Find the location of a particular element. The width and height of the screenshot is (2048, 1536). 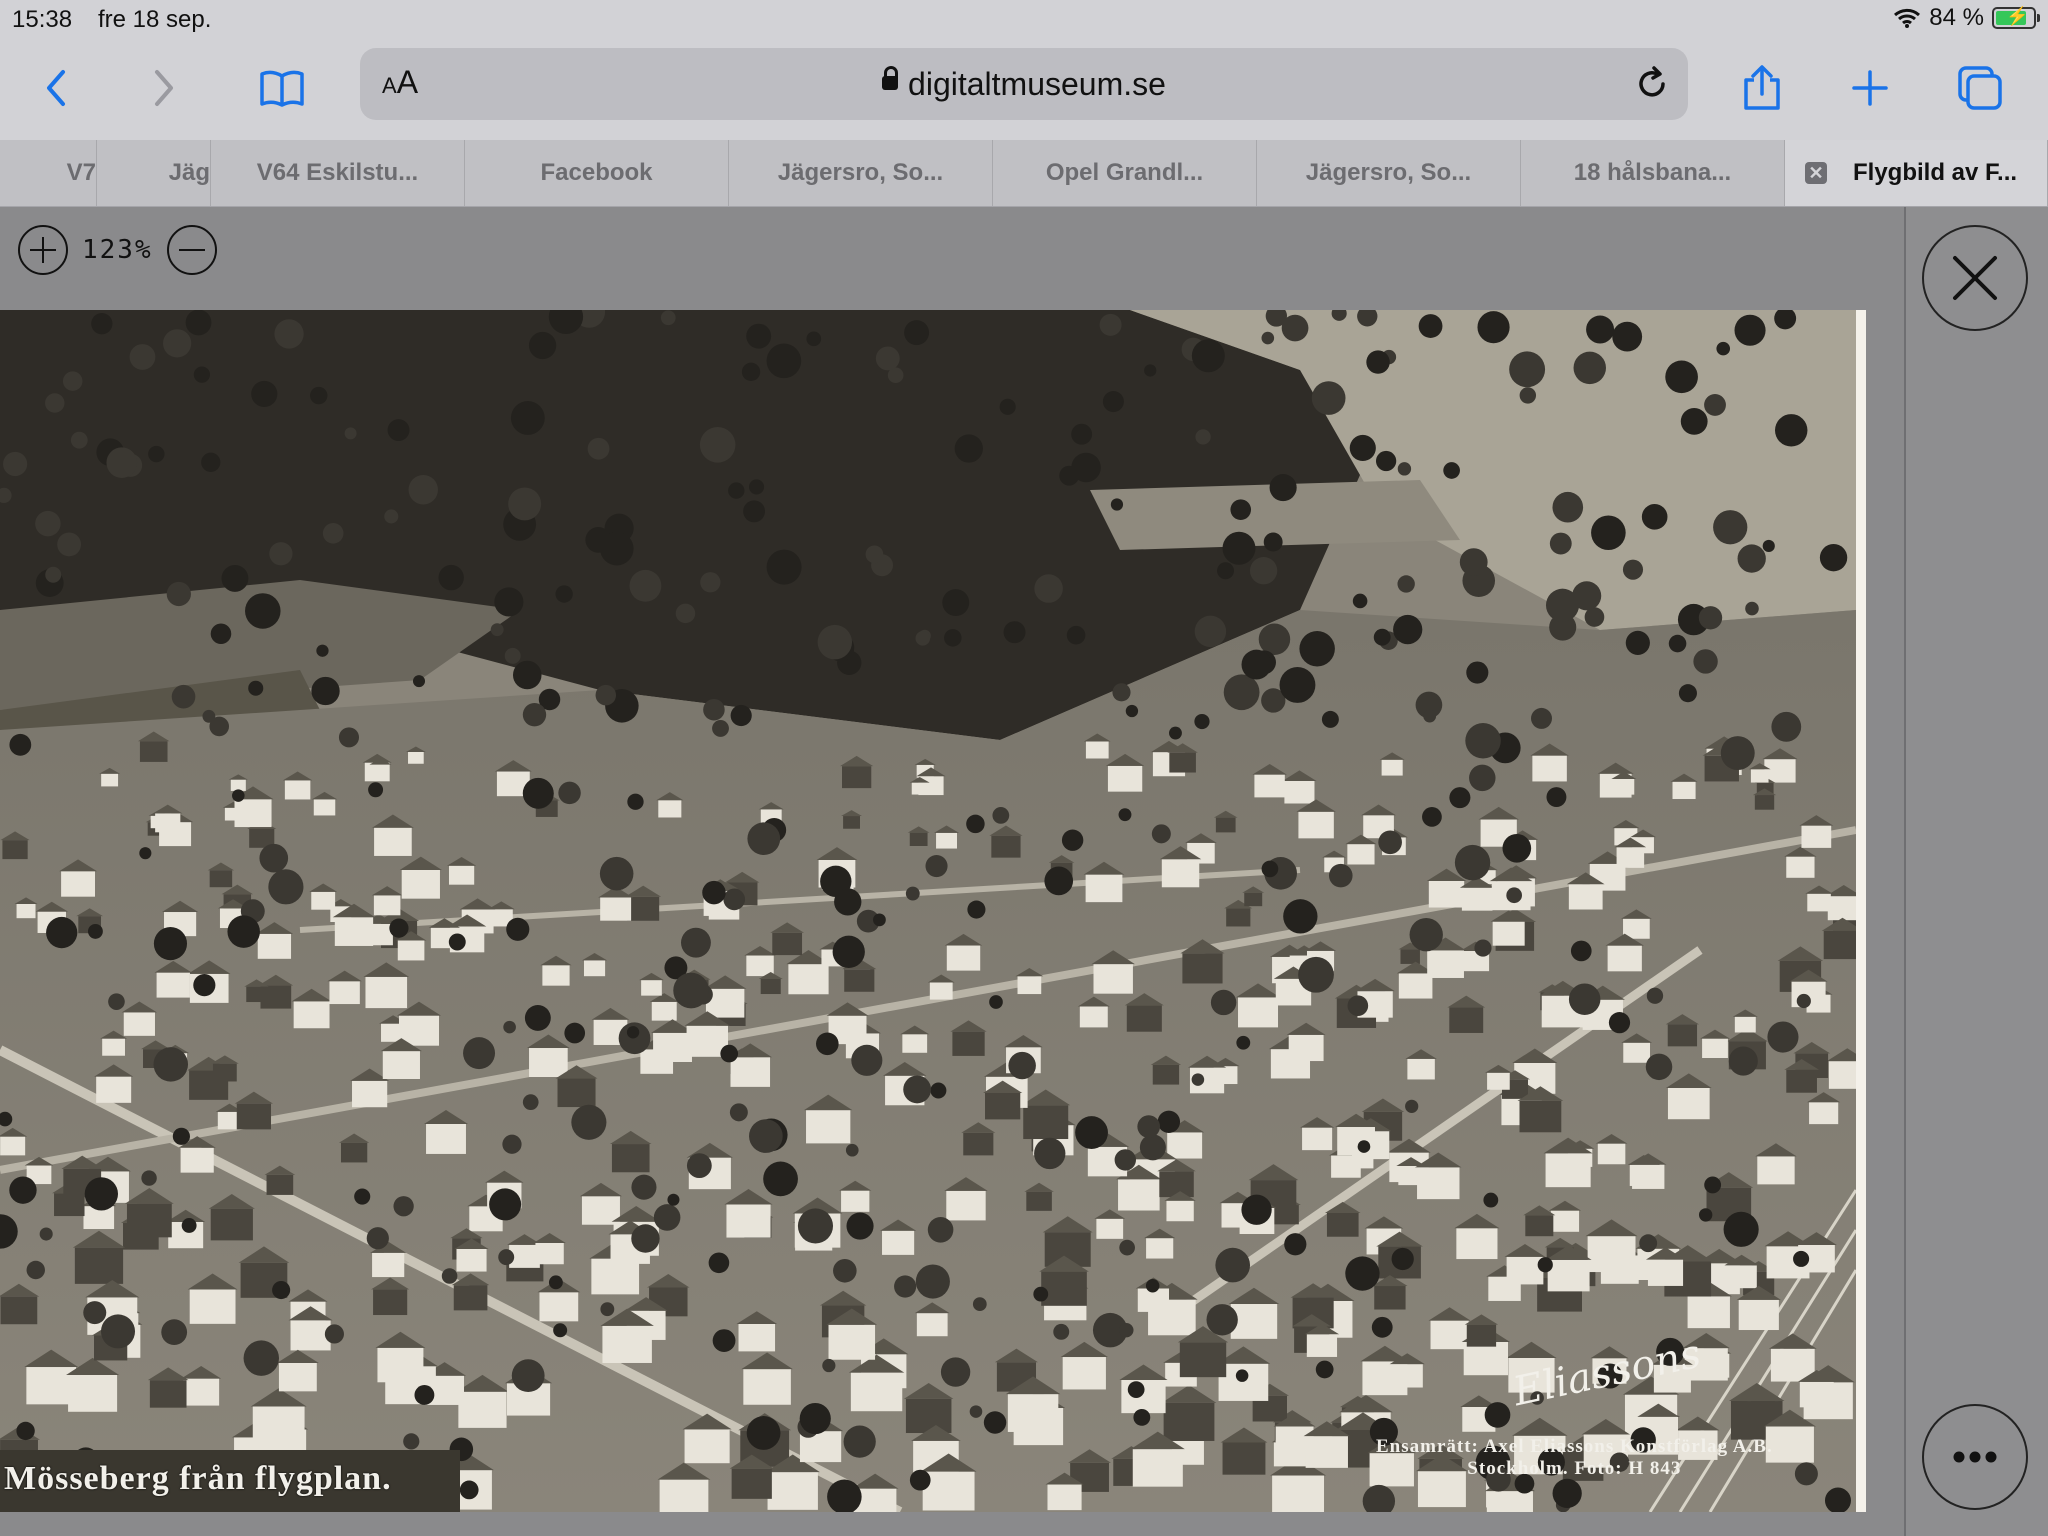

tab-1: V7 is located at coordinates (48, 173).